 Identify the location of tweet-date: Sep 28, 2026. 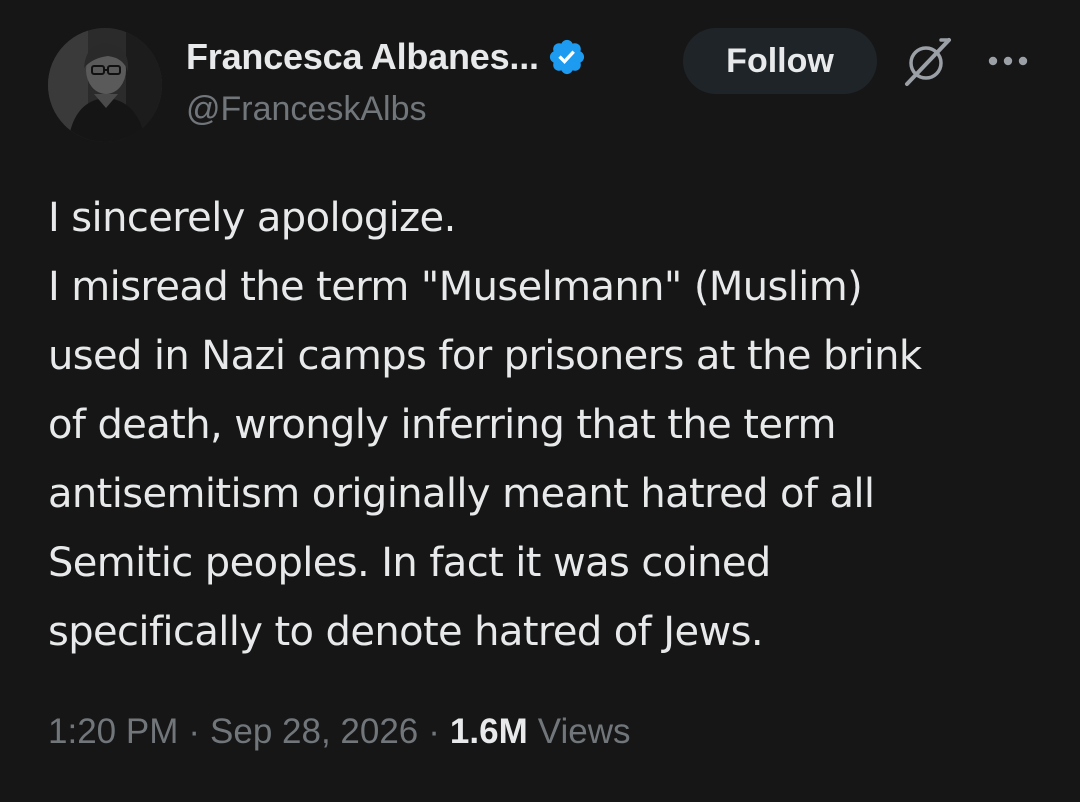
(314, 732).